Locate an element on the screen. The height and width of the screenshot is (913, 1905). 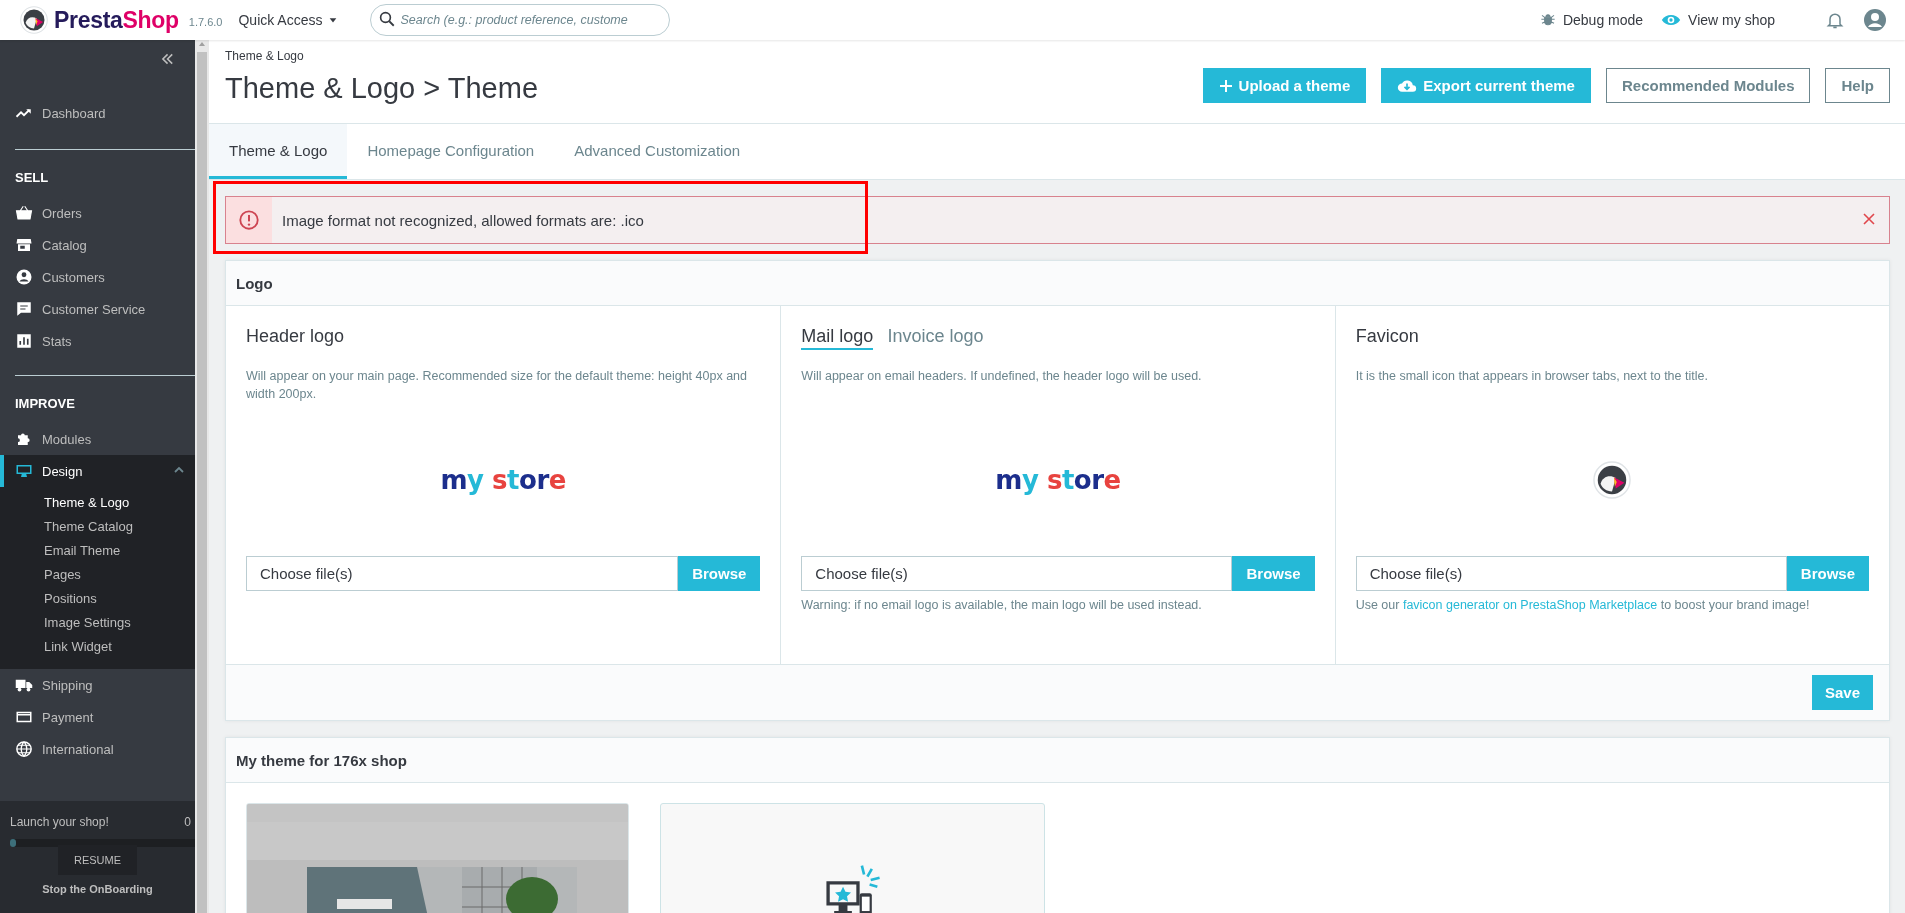
toolbar-button: Help is located at coordinates (1857, 85).